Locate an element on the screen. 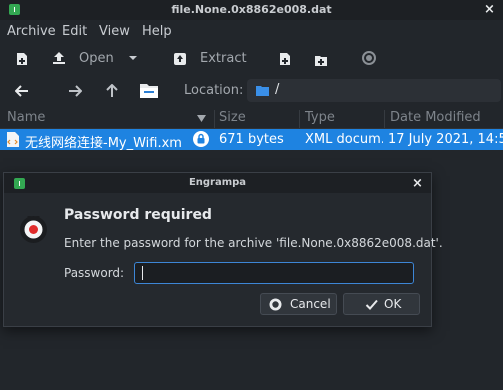  xml-file-icon is located at coordinates (13, 139).